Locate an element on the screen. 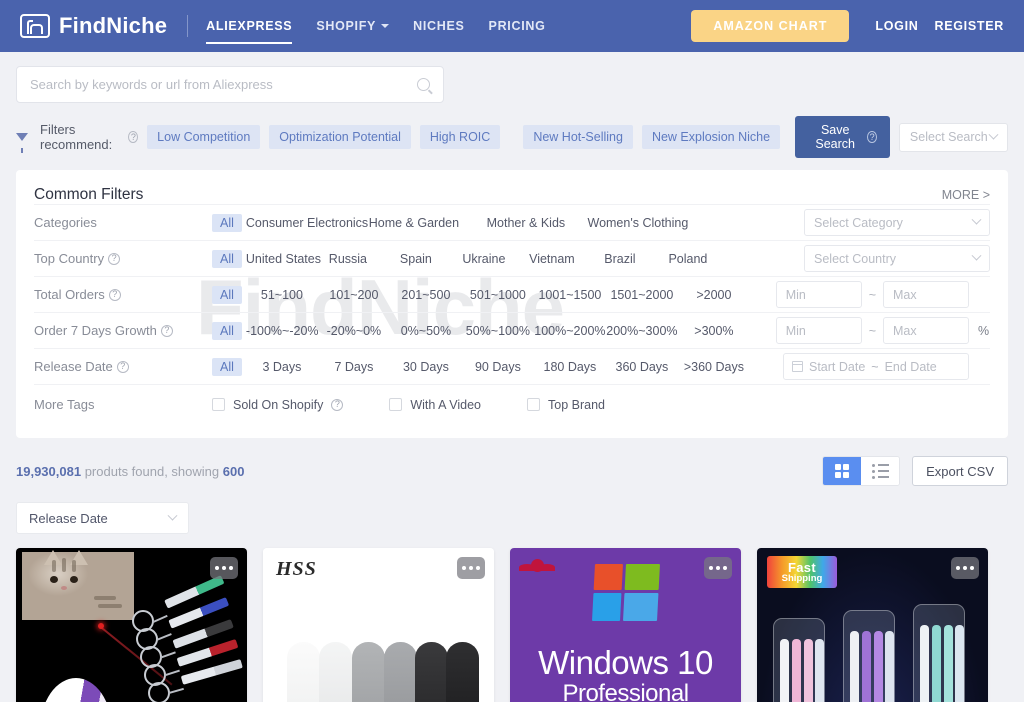 The height and width of the screenshot is (702, 1024). growth-max-input: Max is located at coordinates (926, 330).